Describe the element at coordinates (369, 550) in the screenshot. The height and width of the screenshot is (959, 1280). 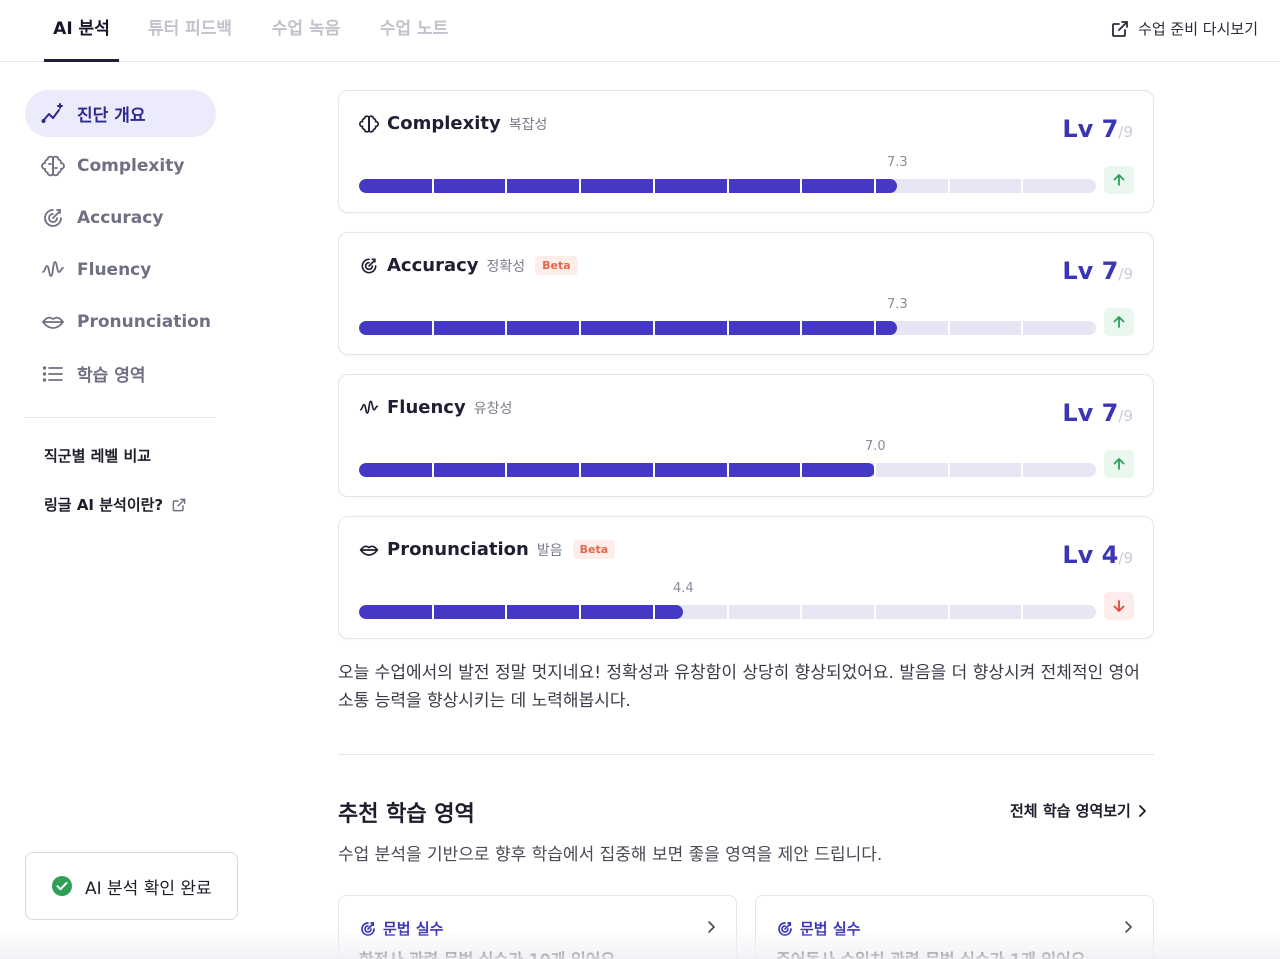
I see `lips-icon` at that location.